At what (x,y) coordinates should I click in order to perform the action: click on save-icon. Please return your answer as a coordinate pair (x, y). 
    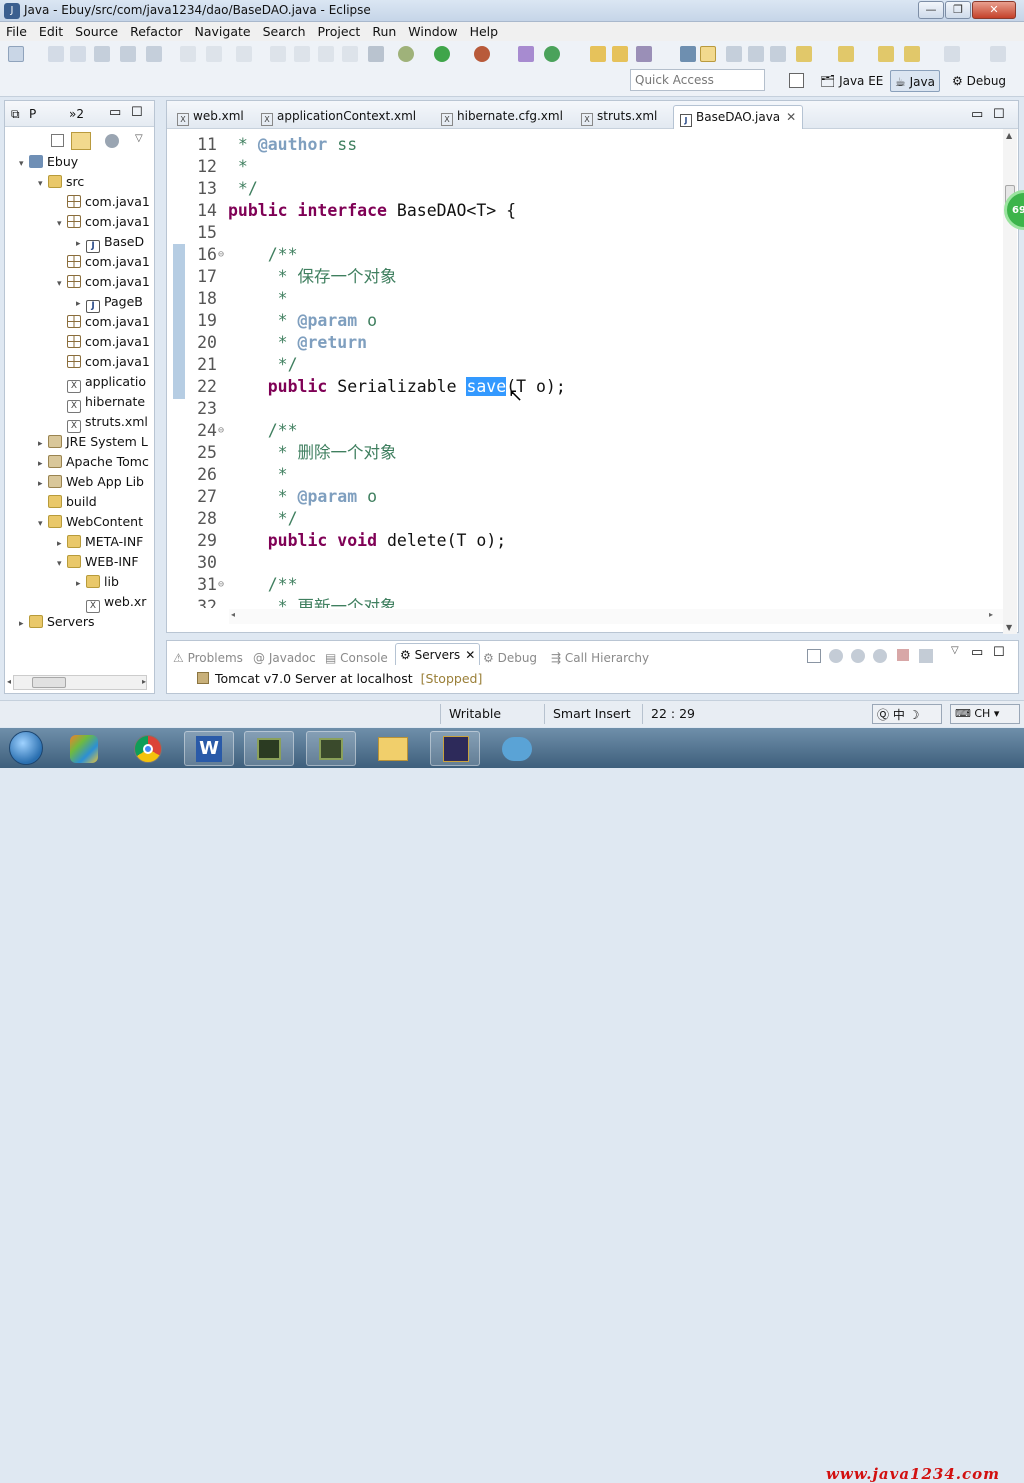
    Looking at the image, I should click on (56, 54).